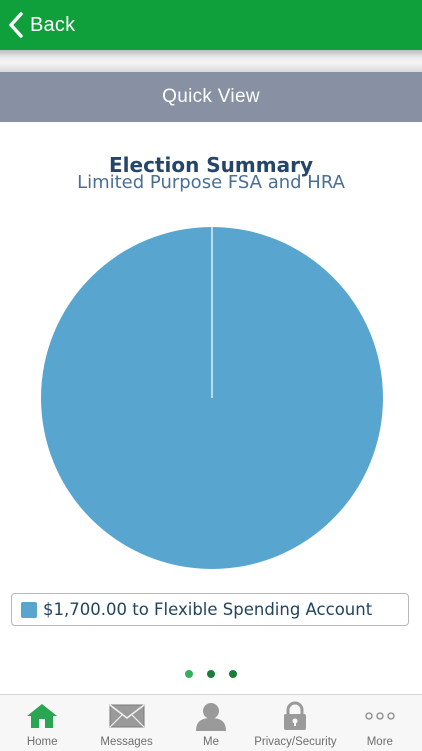  What do you see at coordinates (42, 716) in the screenshot?
I see `home-icon` at bounding box center [42, 716].